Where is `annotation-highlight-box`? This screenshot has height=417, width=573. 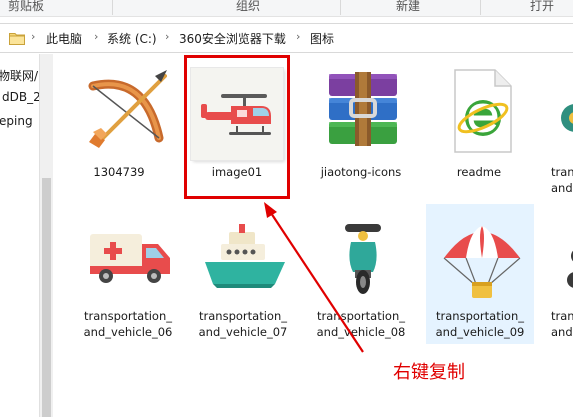
annotation-highlight-box is located at coordinates (237, 127).